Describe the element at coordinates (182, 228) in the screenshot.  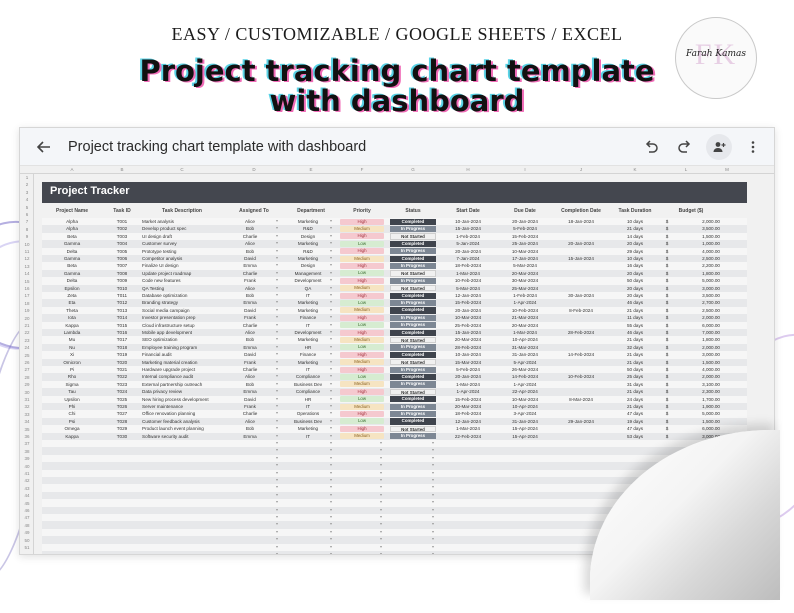
I see `table-cell: Develop product spec` at that location.